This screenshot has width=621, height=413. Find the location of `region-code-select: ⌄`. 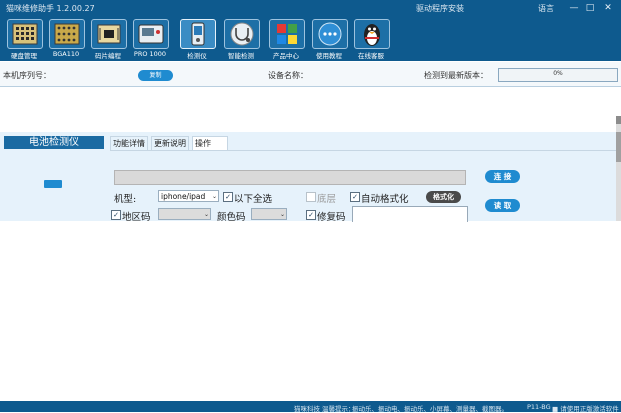

region-code-select: ⌄ is located at coordinates (184, 214).